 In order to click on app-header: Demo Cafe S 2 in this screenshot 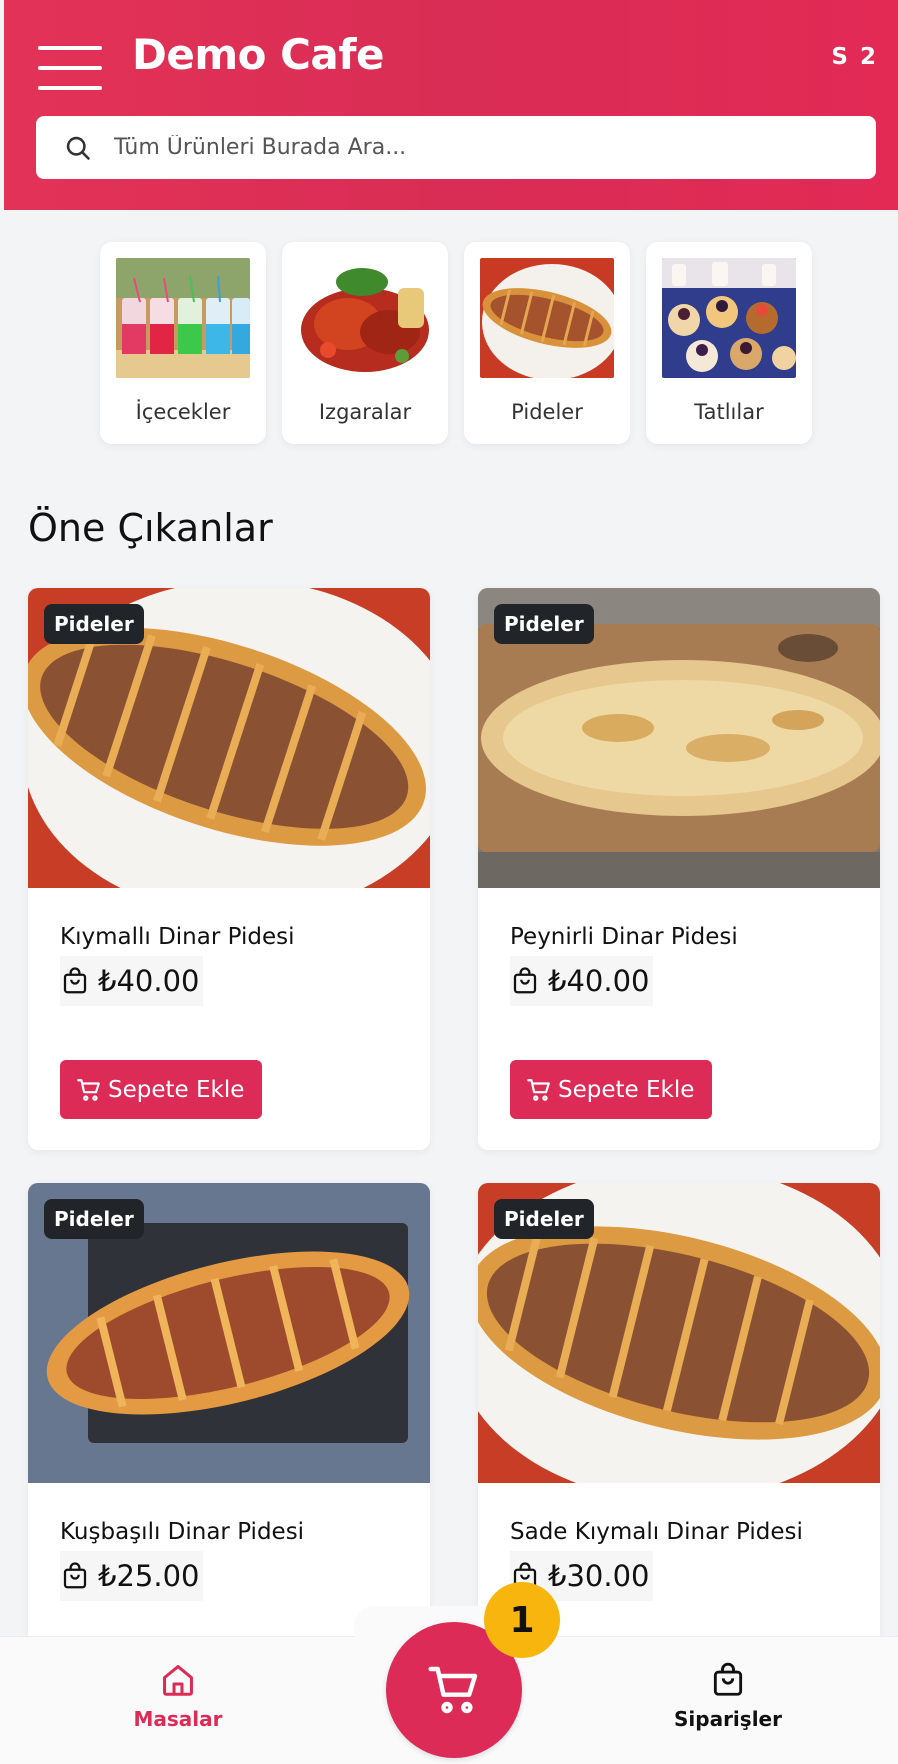, I will do `click(451, 105)`.